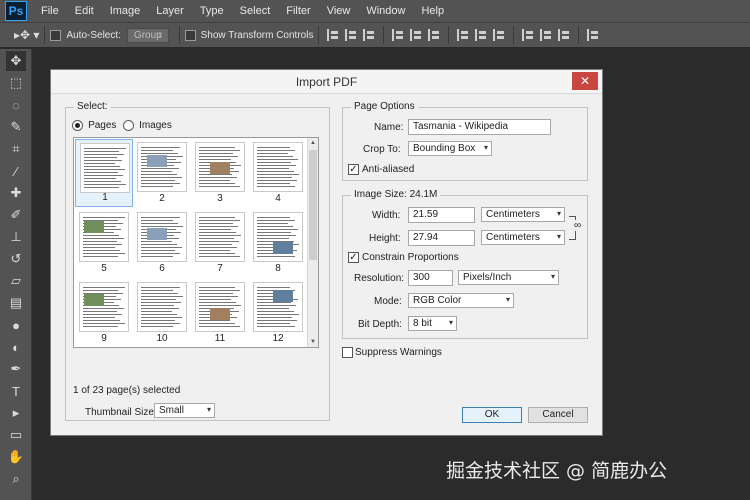 The image size is (750, 500). Describe the element at coordinates (56, 35) in the screenshot. I see `auto-select-checkbox` at that location.